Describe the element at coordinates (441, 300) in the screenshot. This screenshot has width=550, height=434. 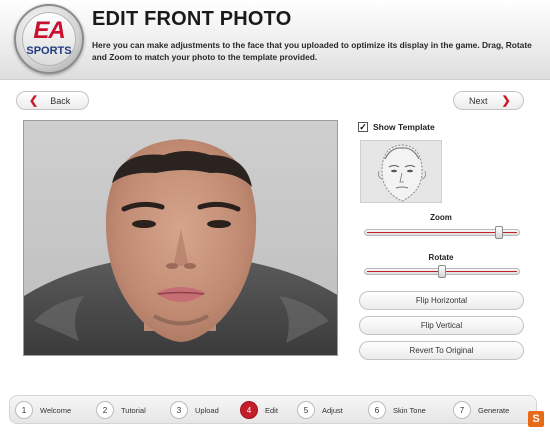
I see `flip-horizontal-button: Flip Horizontal` at that location.